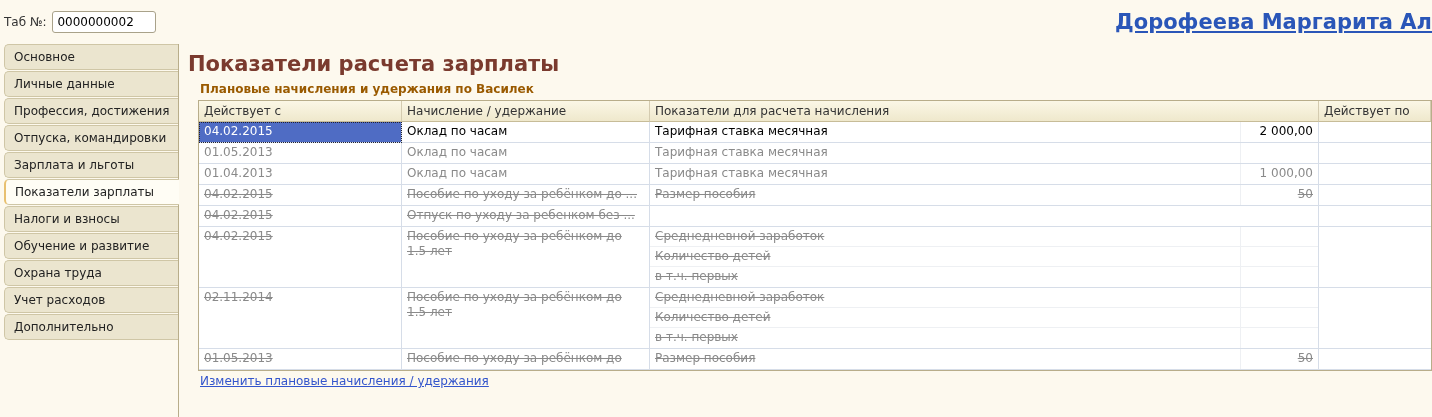  Describe the element at coordinates (104, 22) in the screenshot. I see `tab-number-field: 0000000002` at that location.